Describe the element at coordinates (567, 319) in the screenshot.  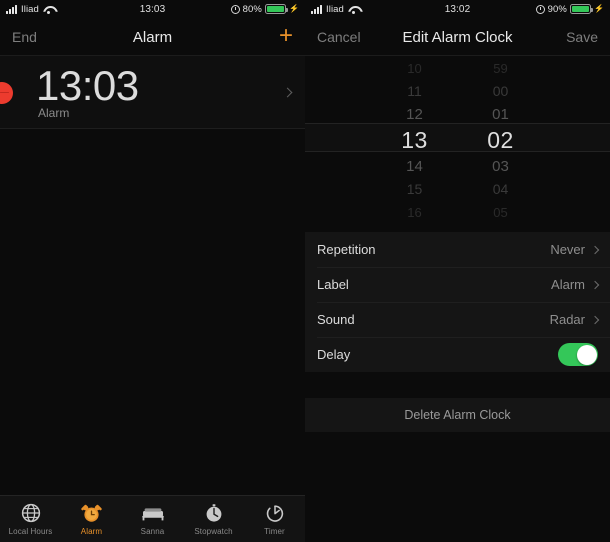
I see `setting-value-sound: Radar` at that location.